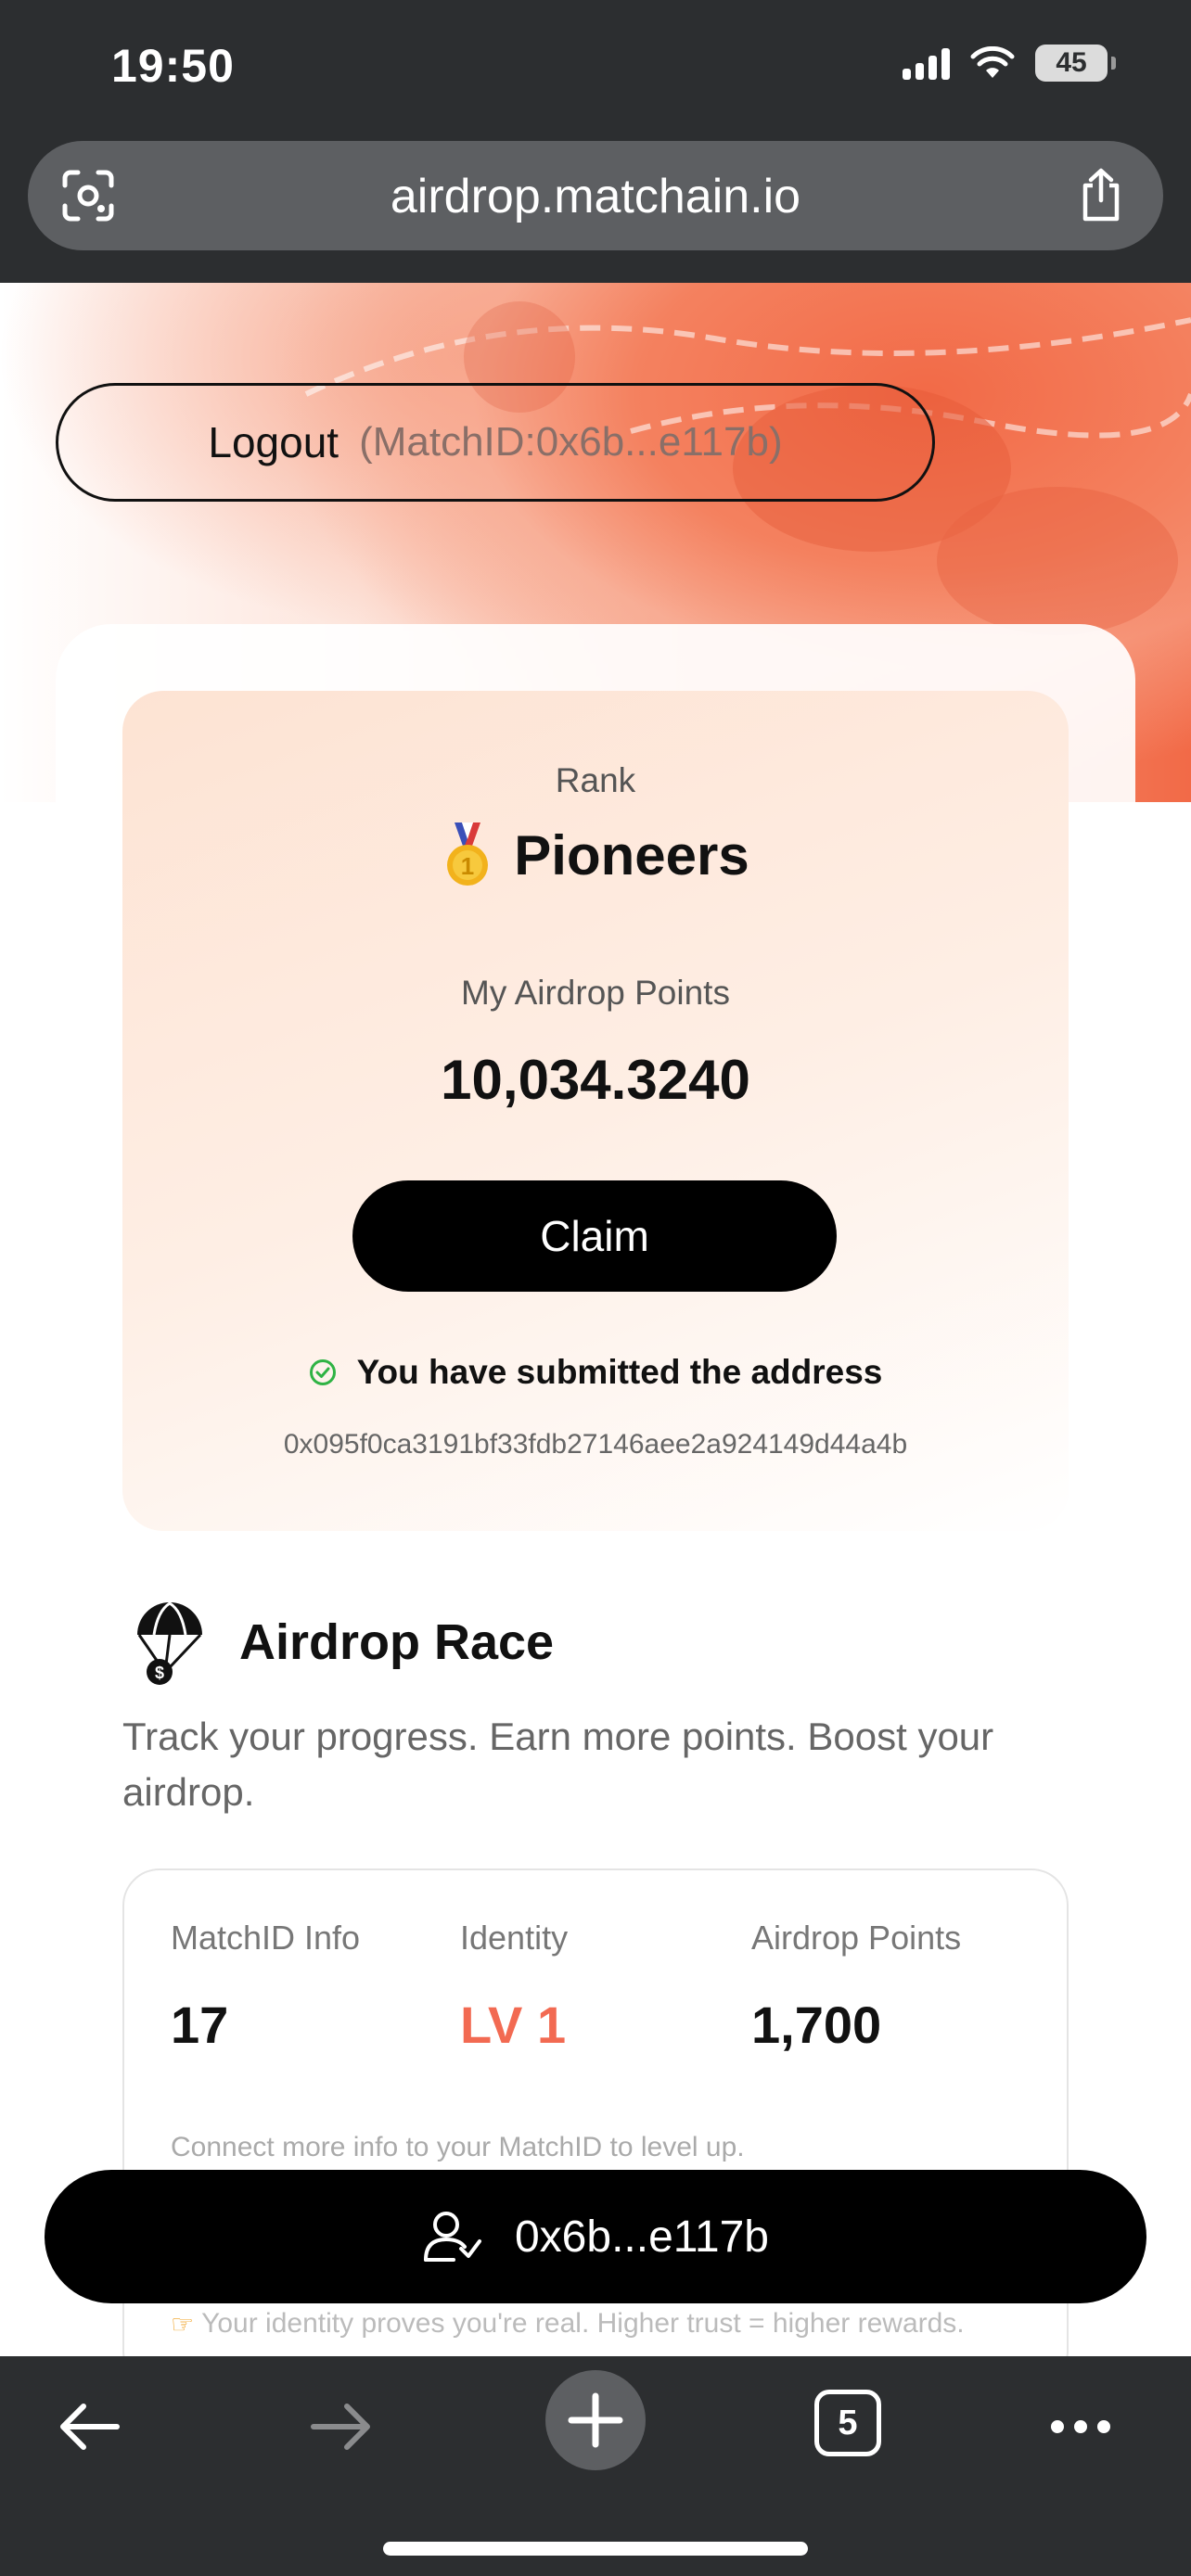  Describe the element at coordinates (595, 1080) in the screenshot. I see `points-value: 10,034.3240` at that location.